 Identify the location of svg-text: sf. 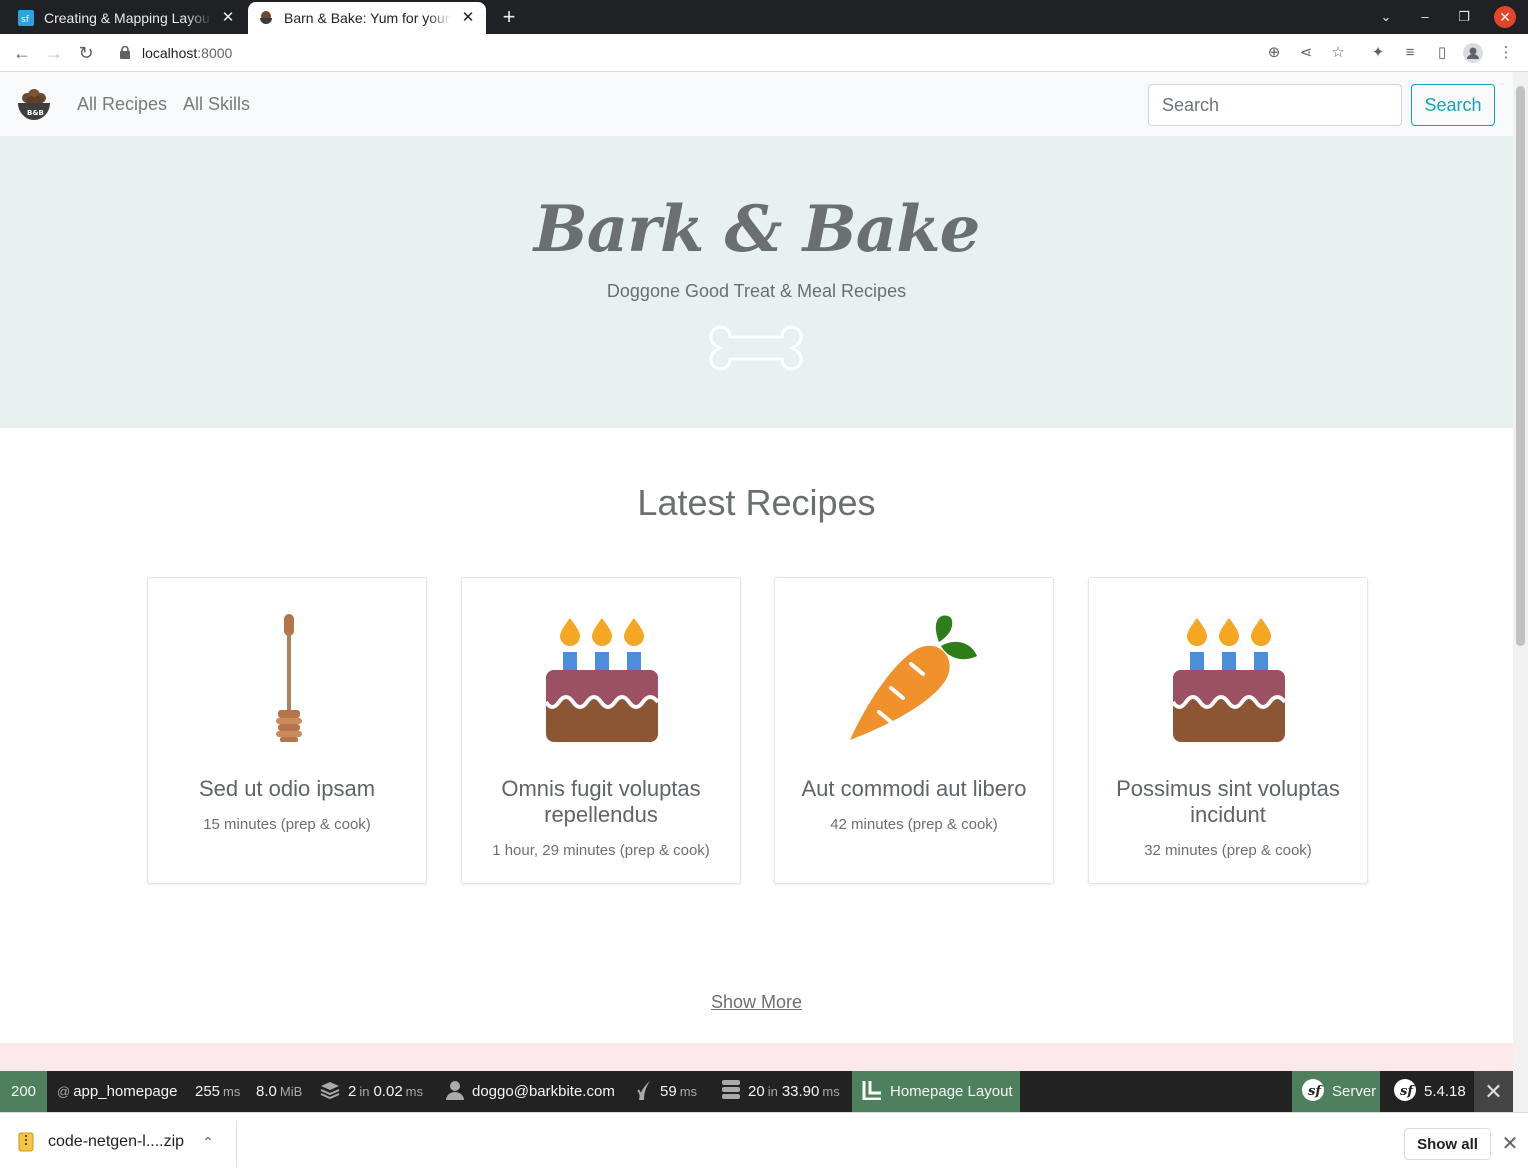
(25, 20).